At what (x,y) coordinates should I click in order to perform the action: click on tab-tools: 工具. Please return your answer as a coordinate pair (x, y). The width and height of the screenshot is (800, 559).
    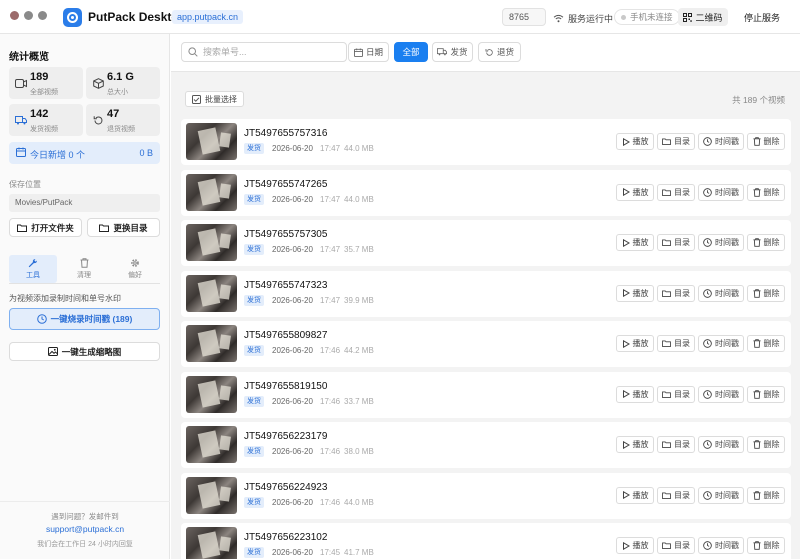
    Looking at the image, I should click on (33, 269).